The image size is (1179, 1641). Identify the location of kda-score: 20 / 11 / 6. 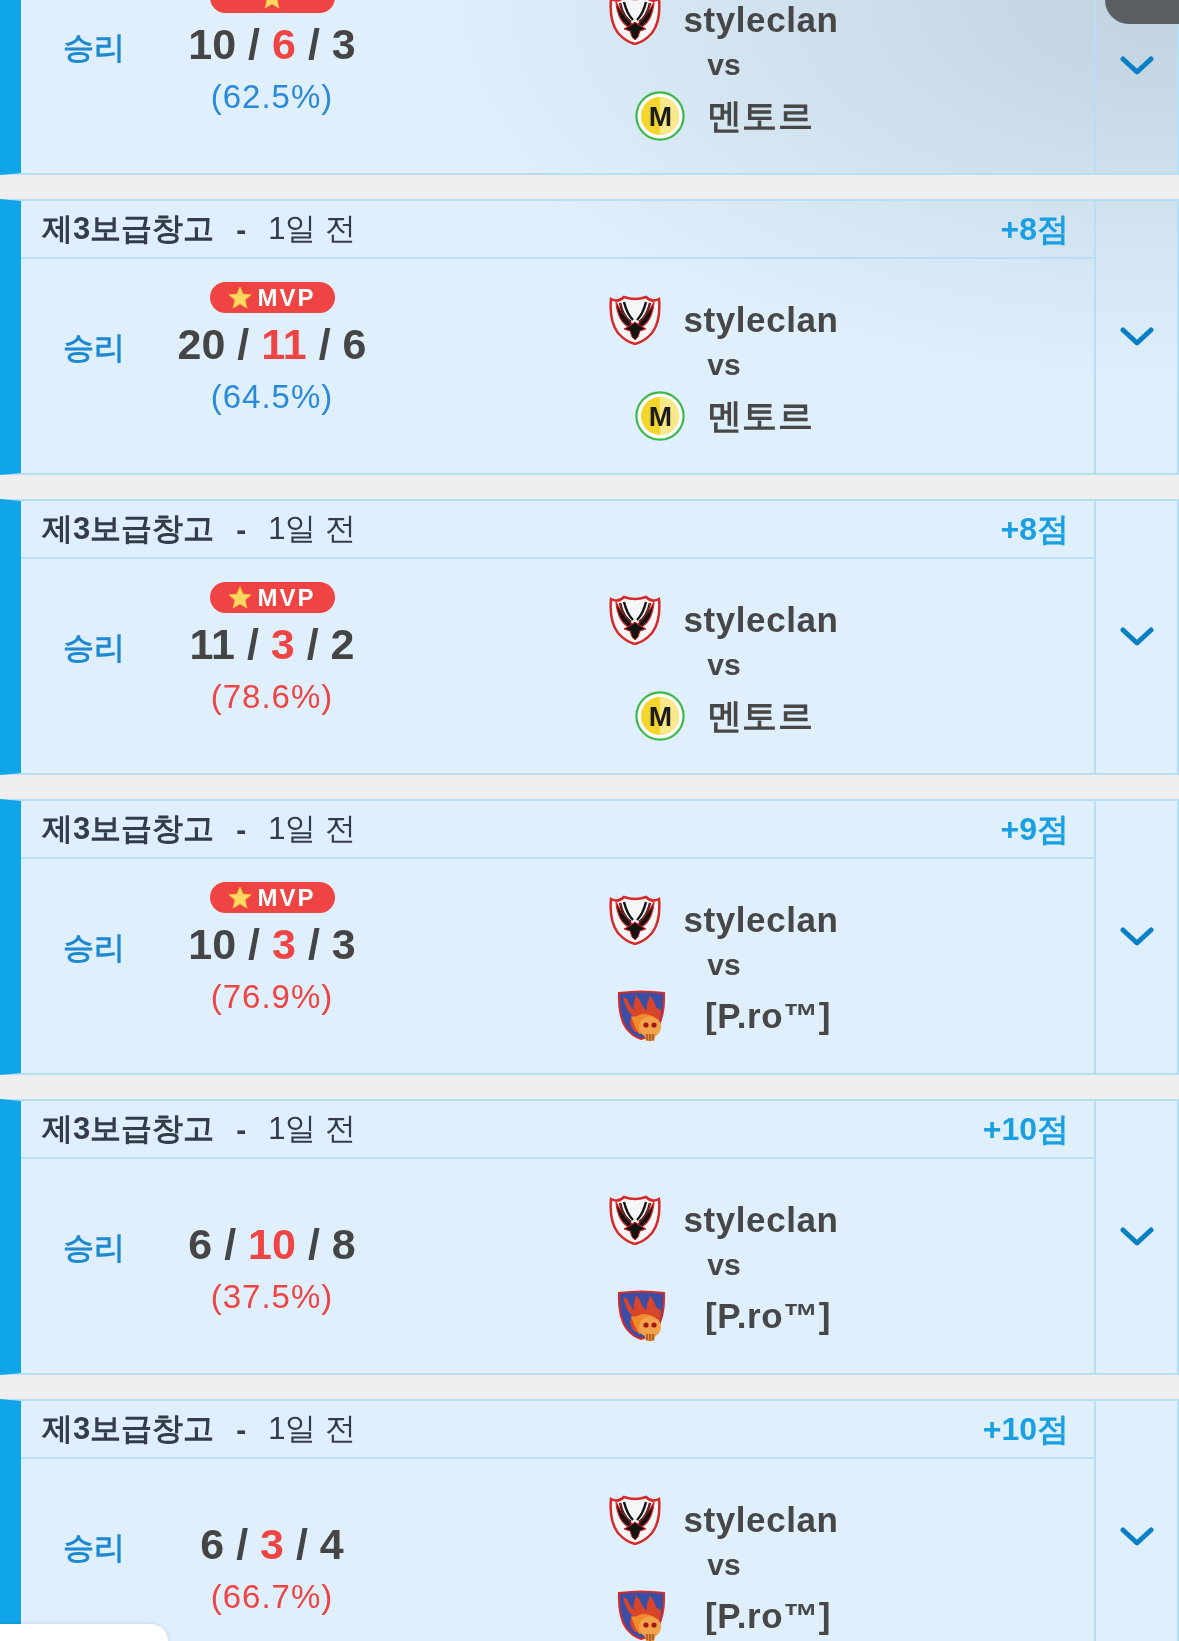
(272, 344).